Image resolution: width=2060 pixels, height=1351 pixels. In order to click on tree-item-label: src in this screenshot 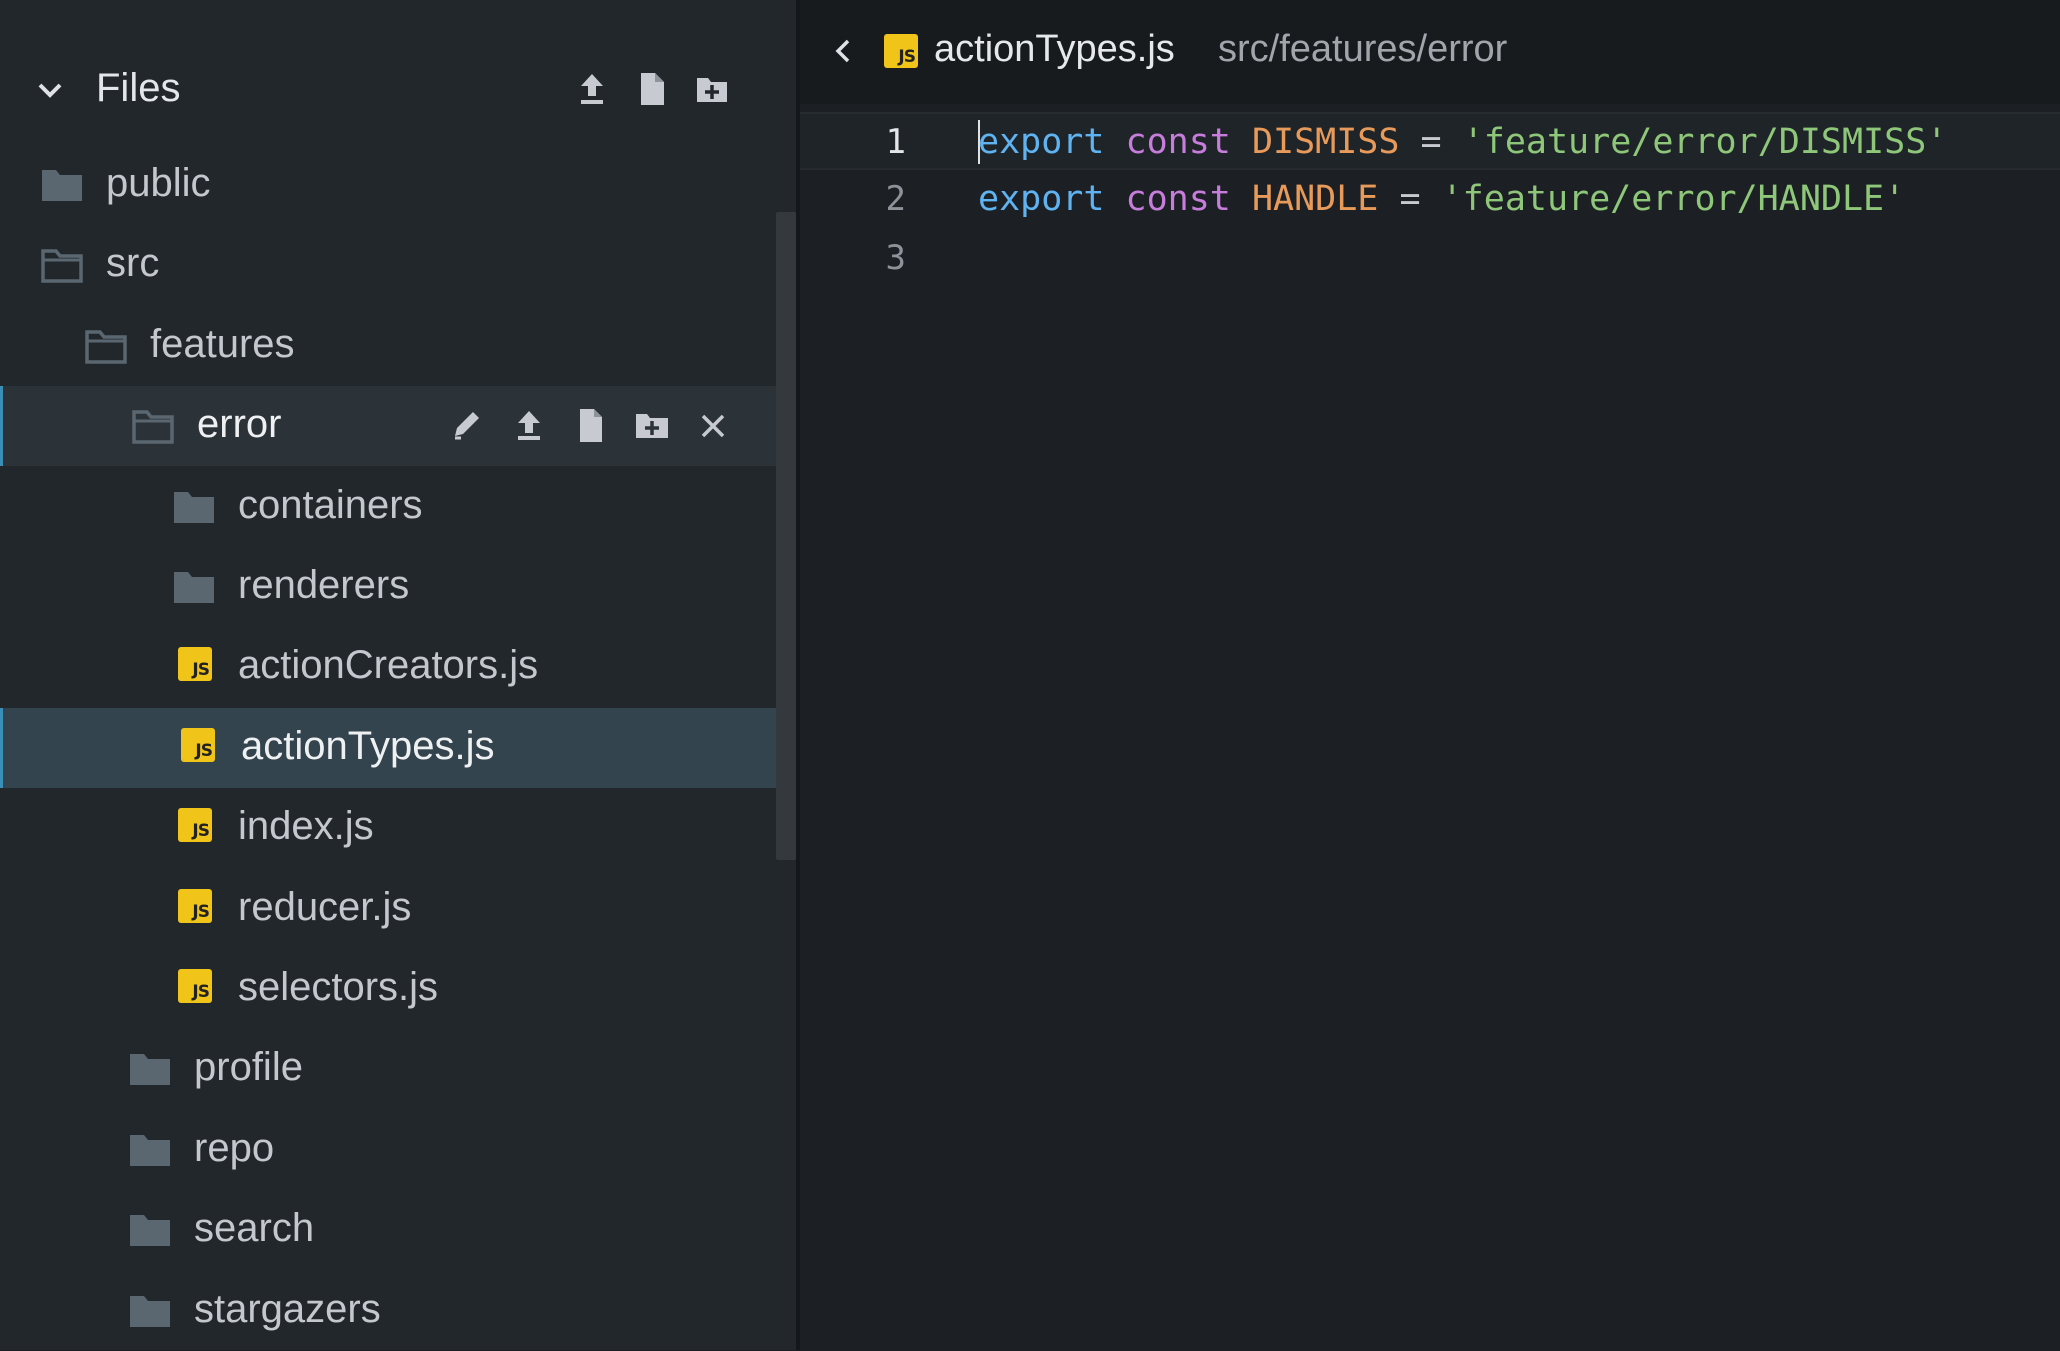, I will do `click(133, 263)`.